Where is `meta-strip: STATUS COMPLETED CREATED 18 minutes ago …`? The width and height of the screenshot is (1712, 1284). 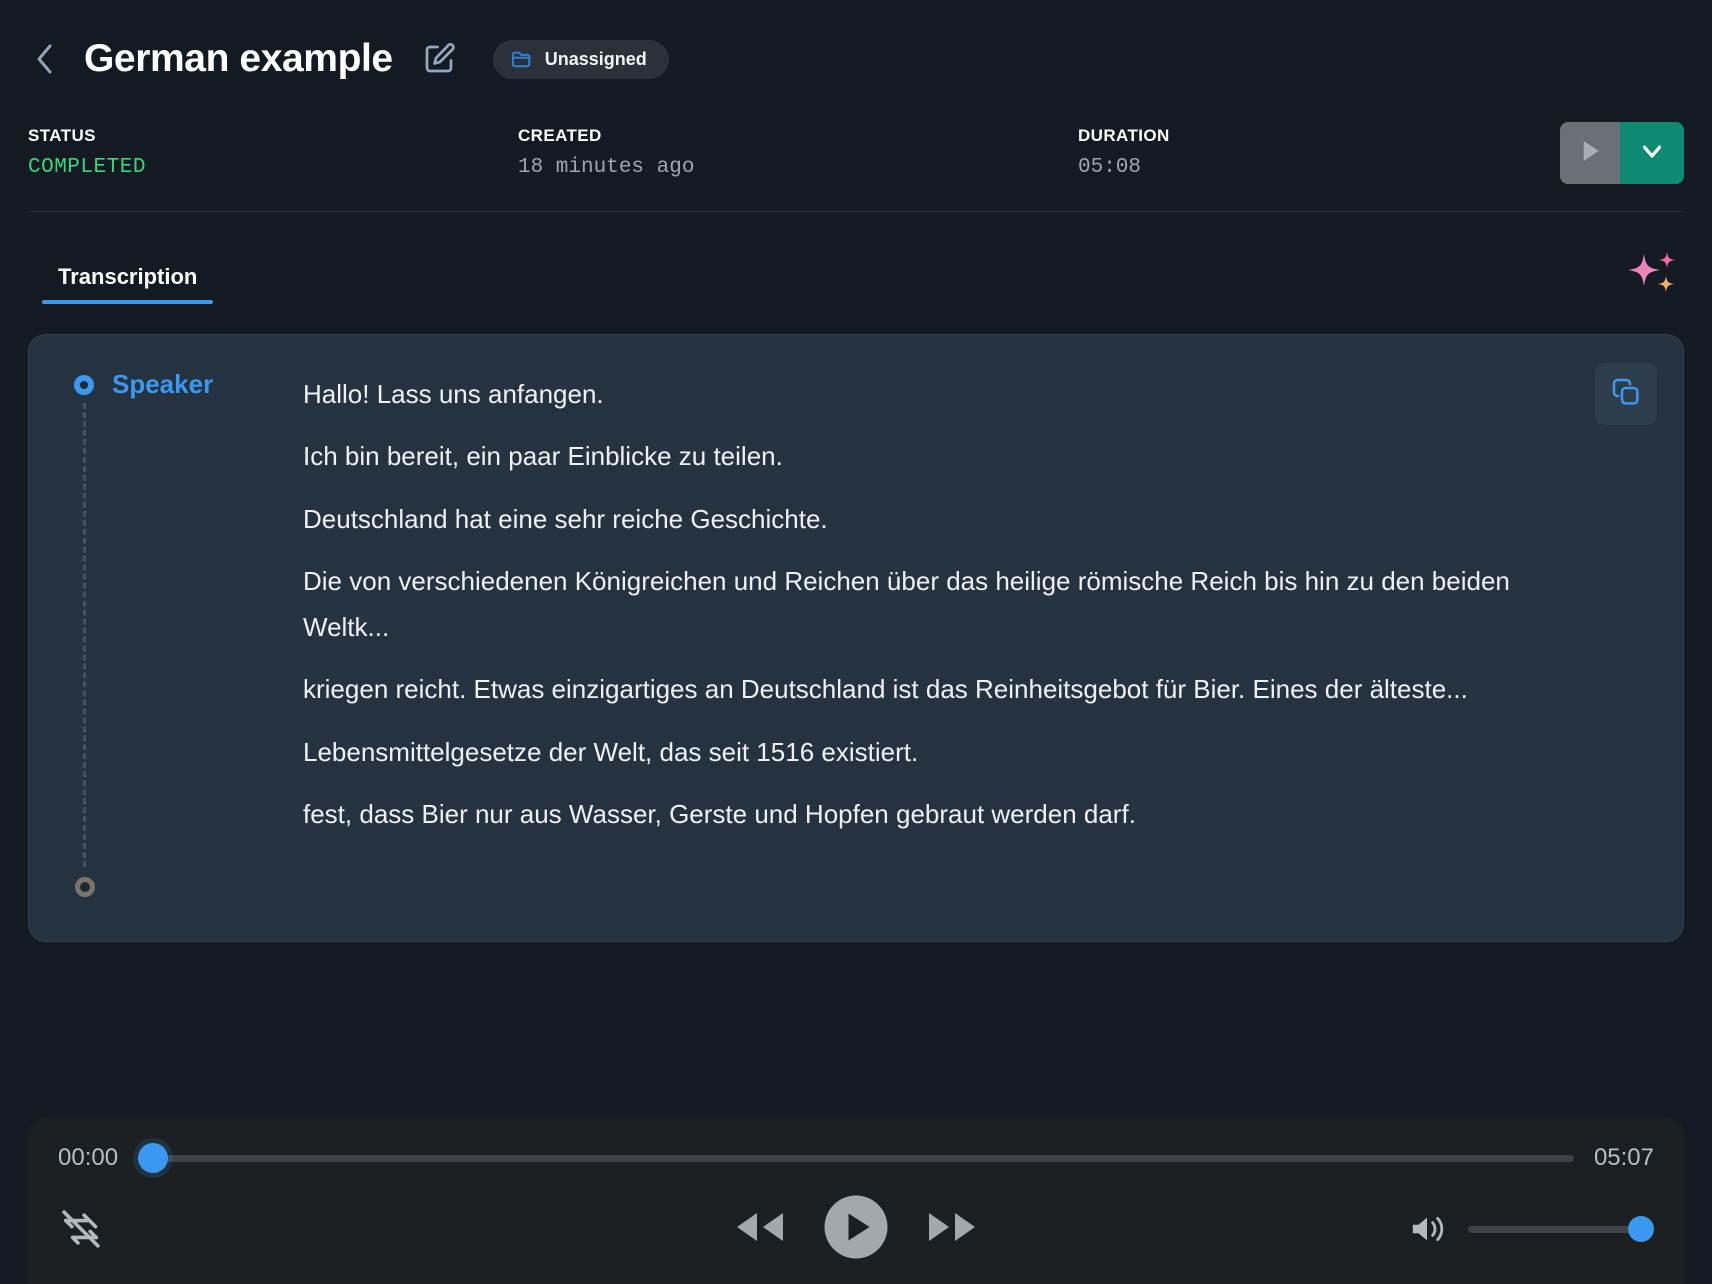 meta-strip: STATUS COMPLETED CREATED 18 minutes ago … is located at coordinates (856, 166).